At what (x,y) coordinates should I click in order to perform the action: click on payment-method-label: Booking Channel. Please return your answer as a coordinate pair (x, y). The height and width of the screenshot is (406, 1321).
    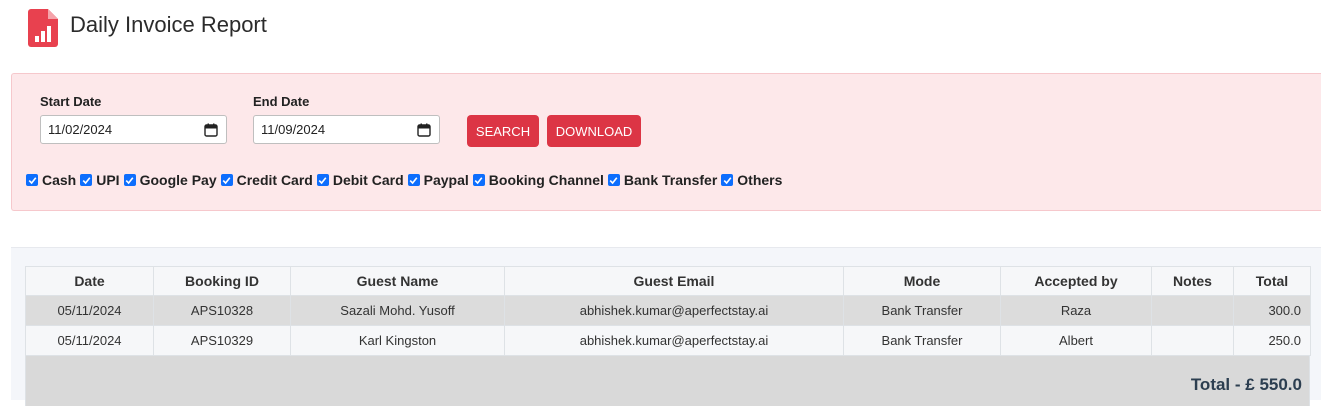
    Looking at the image, I should click on (546, 180).